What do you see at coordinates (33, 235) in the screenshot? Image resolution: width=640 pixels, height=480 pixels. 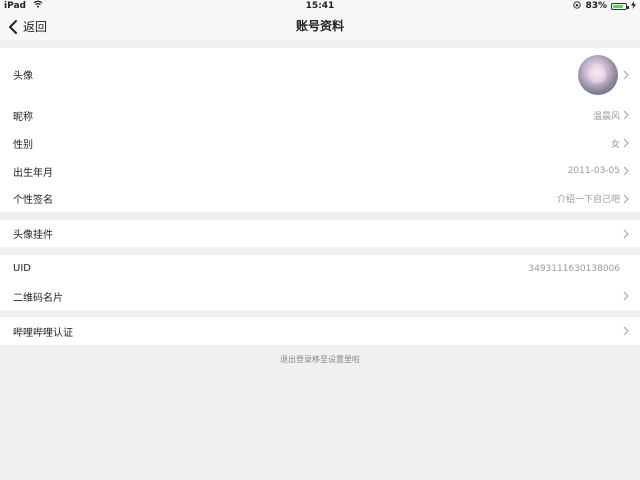 I see `pendant-label: 头像挂件` at bounding box center [33, 235].